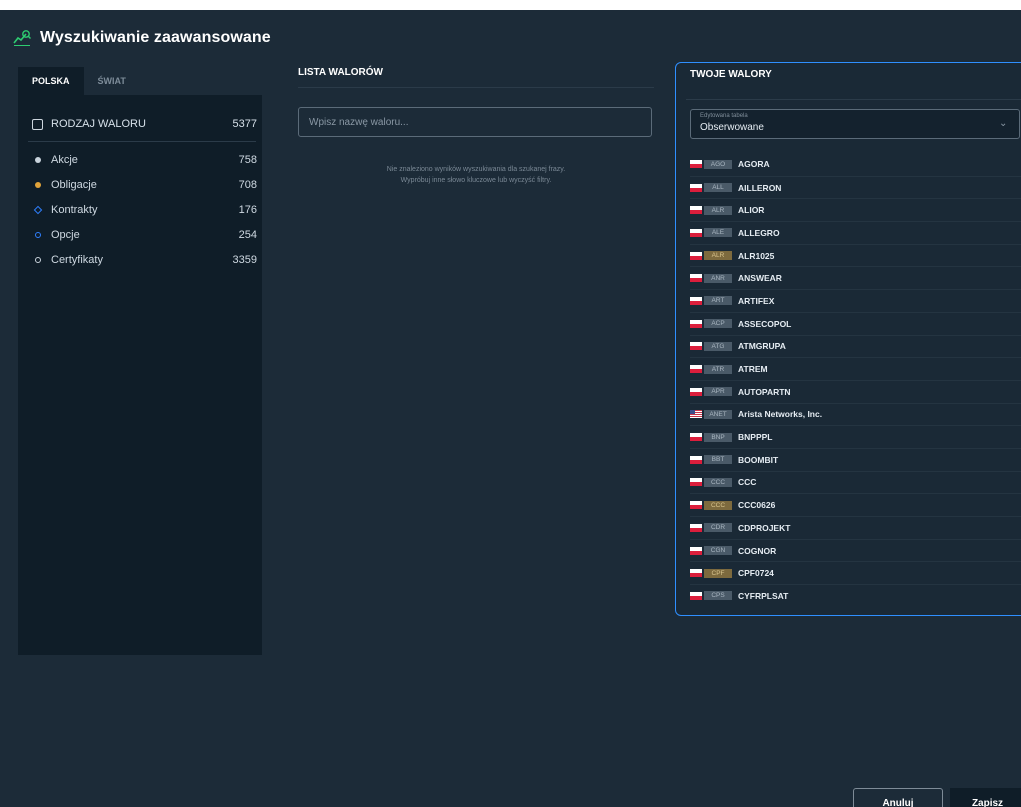 The image size is (1021, 807). I want to click on category-opcje: Opcje 254, so click(144, 234).